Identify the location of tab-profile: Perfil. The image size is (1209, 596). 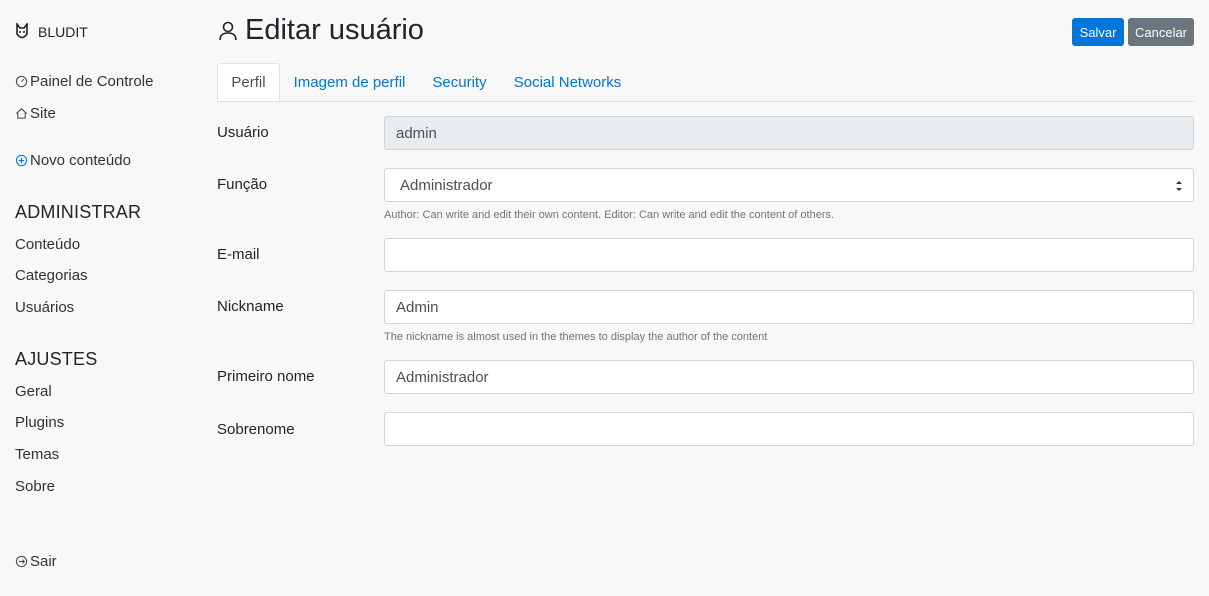
(248, 82).